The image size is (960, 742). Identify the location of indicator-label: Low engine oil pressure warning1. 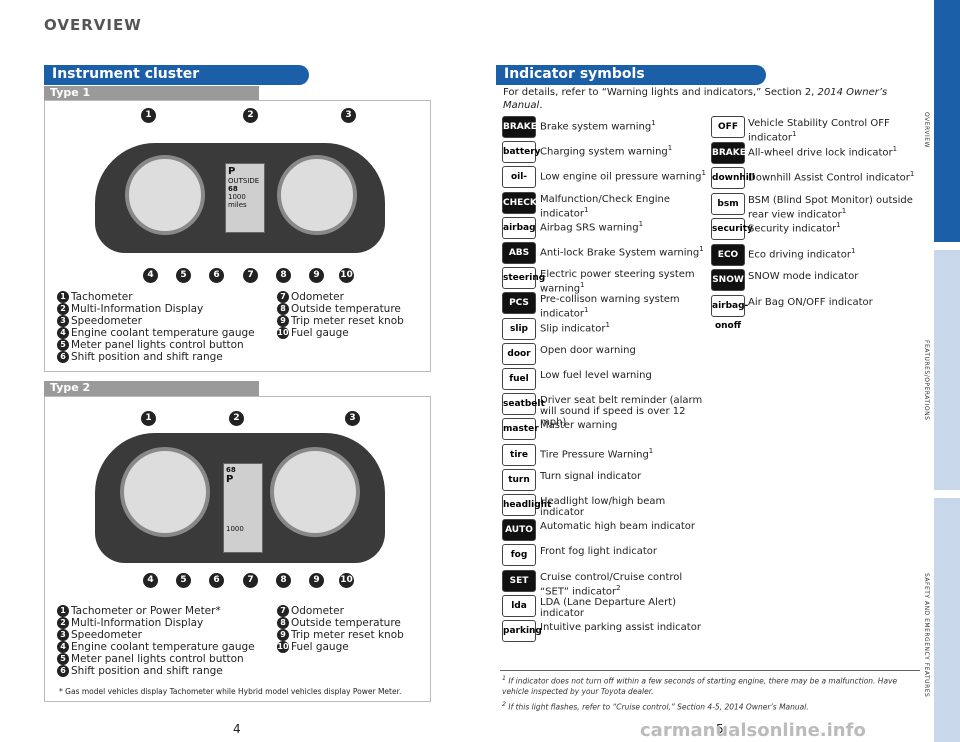
(625, 175).